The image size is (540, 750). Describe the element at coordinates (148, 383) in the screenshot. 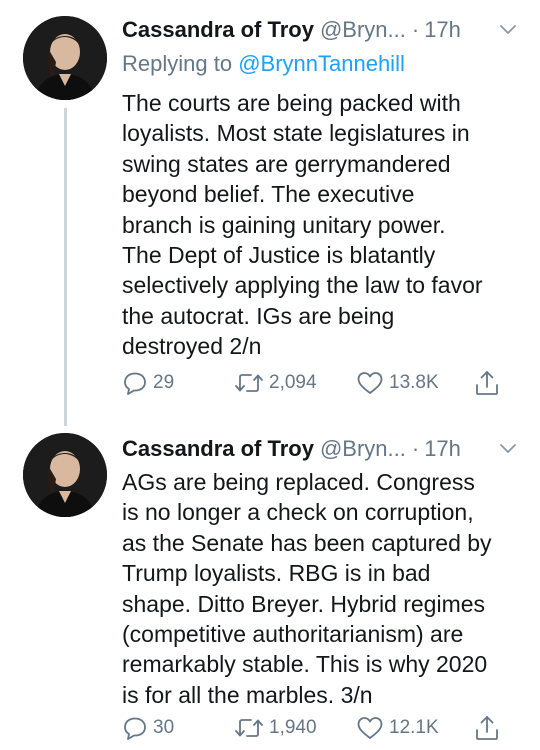

I see `reply-button: 29` at that location.